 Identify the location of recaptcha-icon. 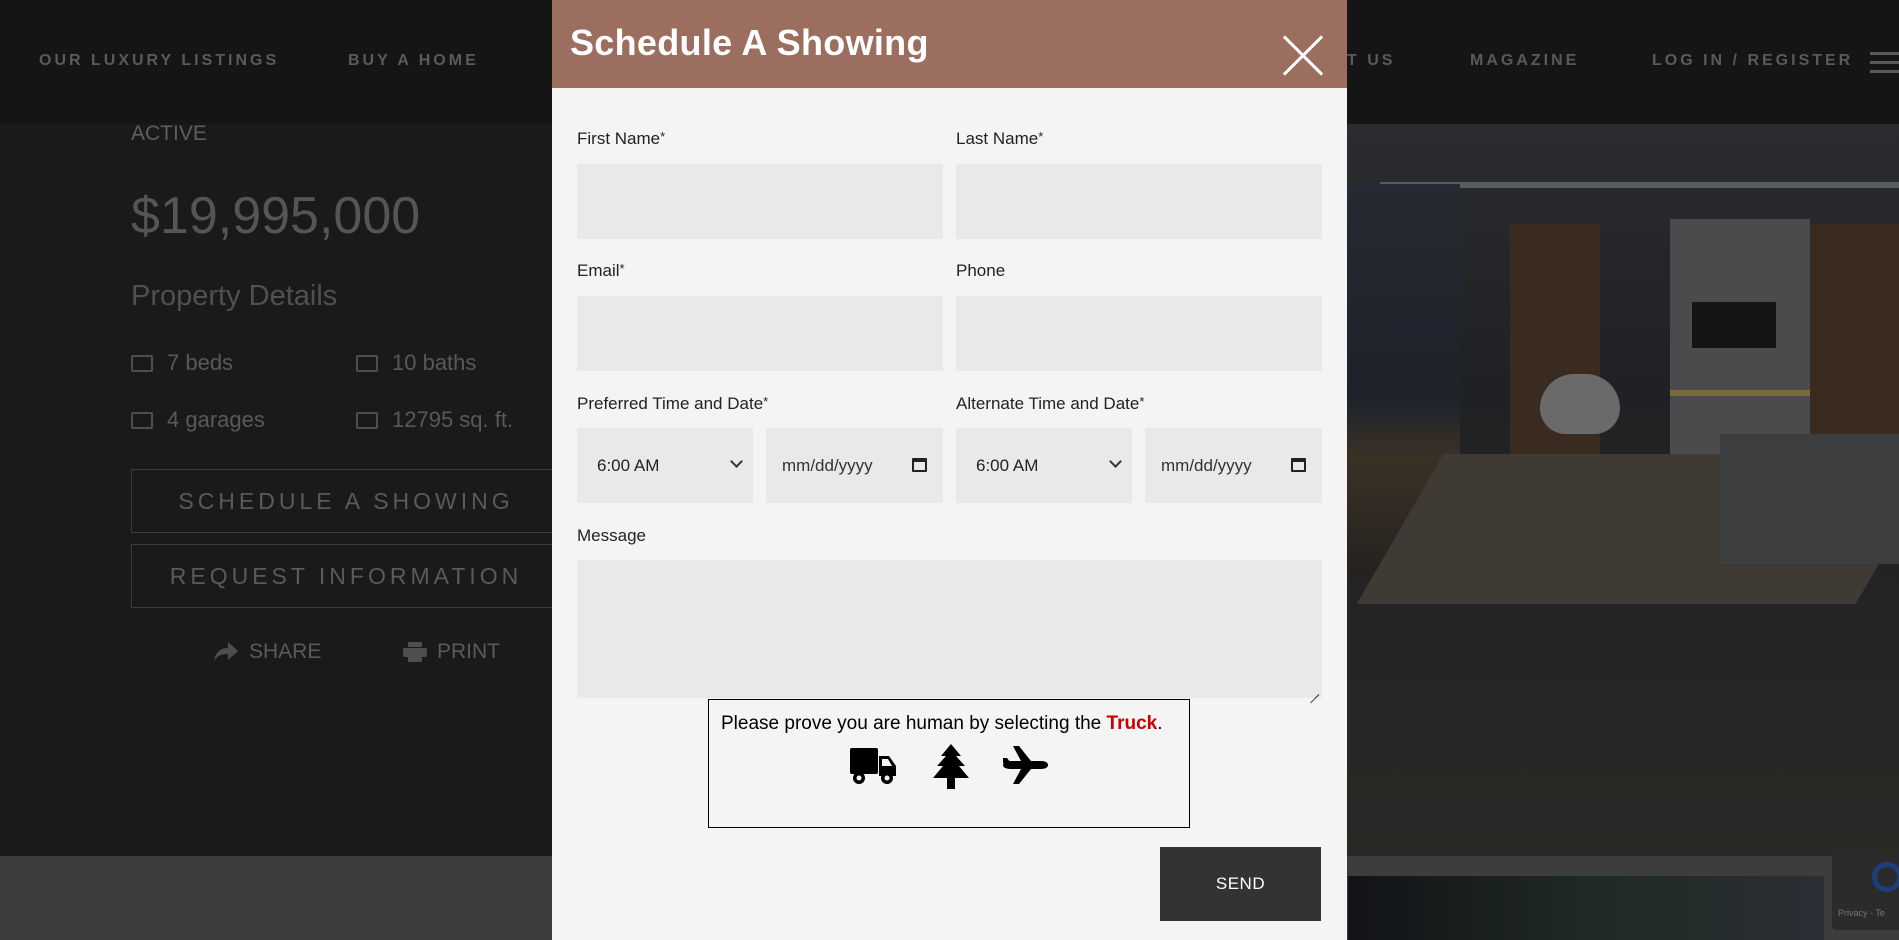
(1885, 877).